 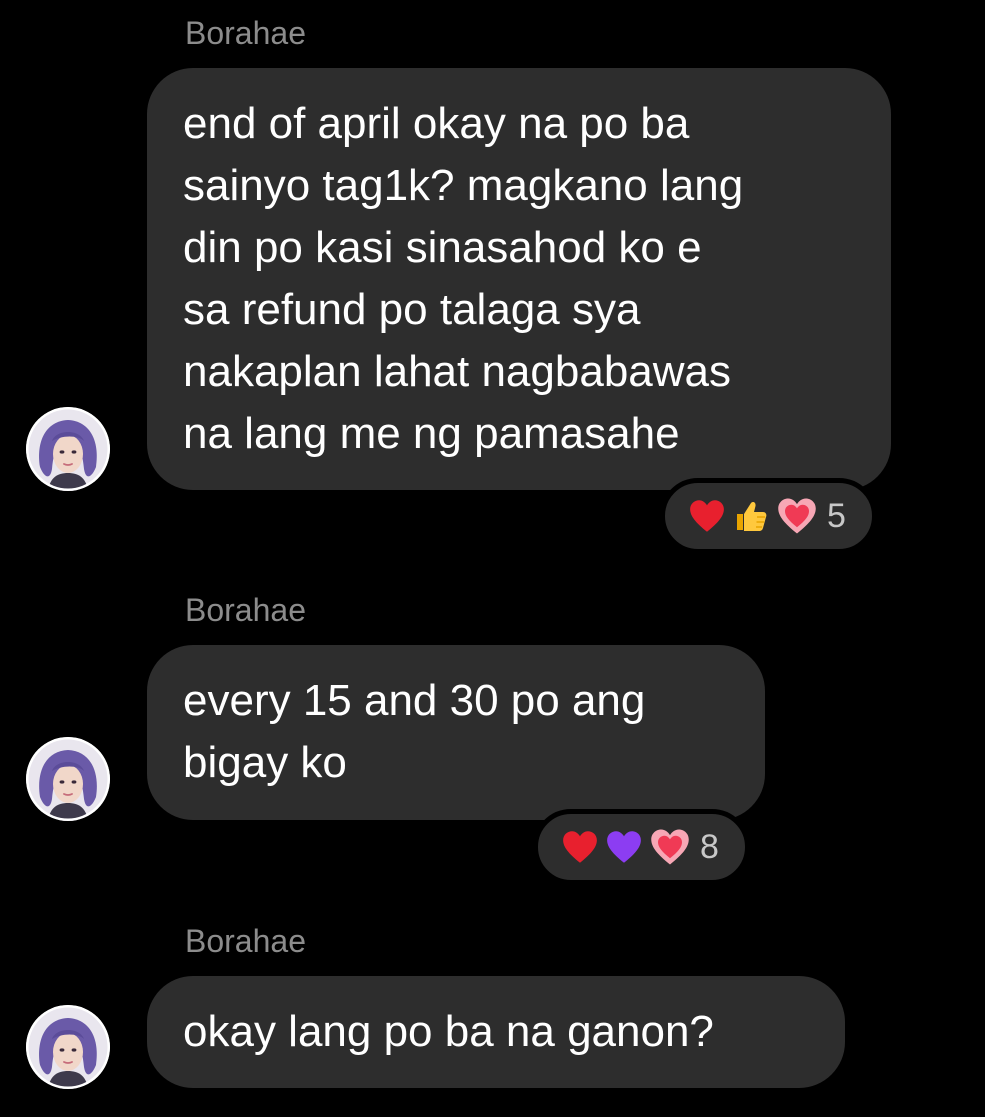 I want to click on reaction-count: 5, so click(x=836, y=516).